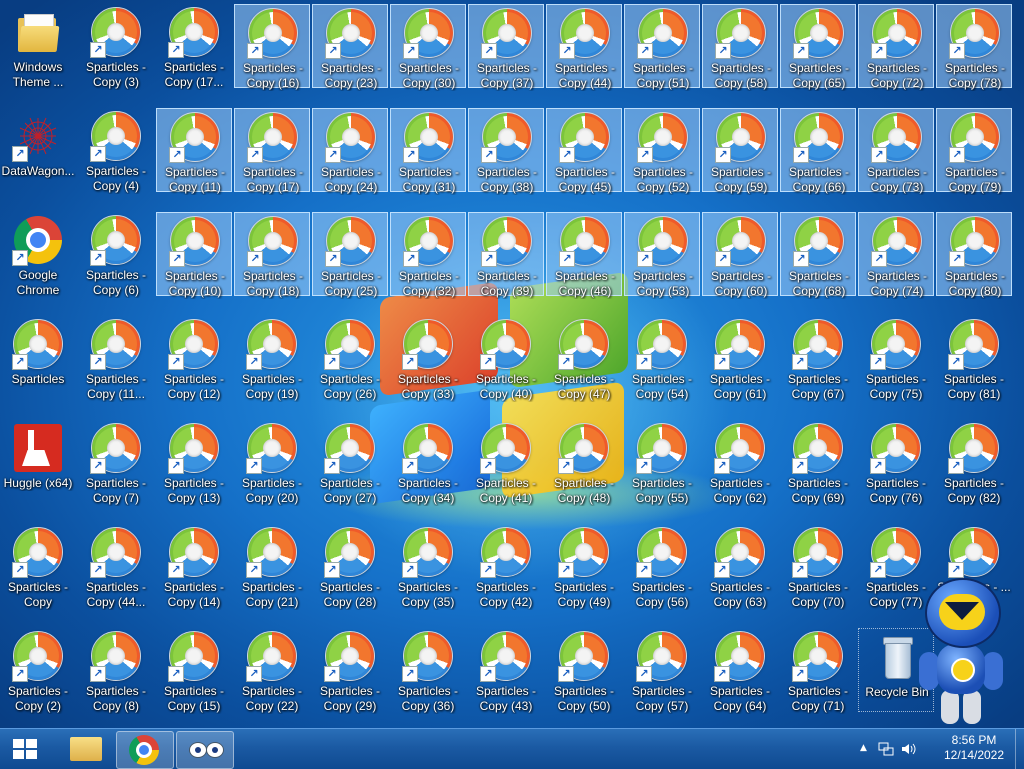 Image resolution: width=1024 pixels, height=769 pixels. I want to click on desktop-icon-sparticles-copy: ↗ Sparticles - Copy (41), so click(506, 462).